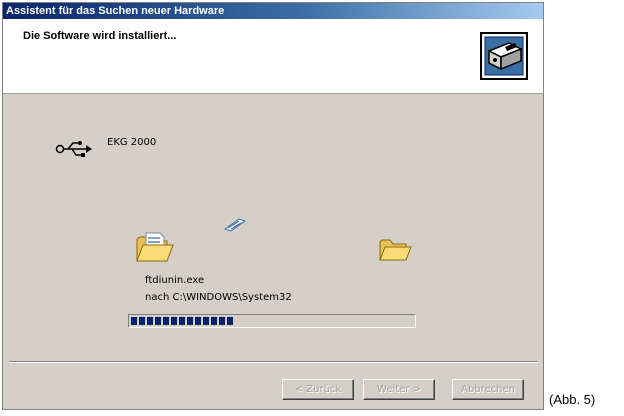 The width and height of the screenshot is (624, 416). Describe the element at coordinates (218, 297) in the screenshot. I see `file-destination: nach C:\WINDOWS\System32` at that location.